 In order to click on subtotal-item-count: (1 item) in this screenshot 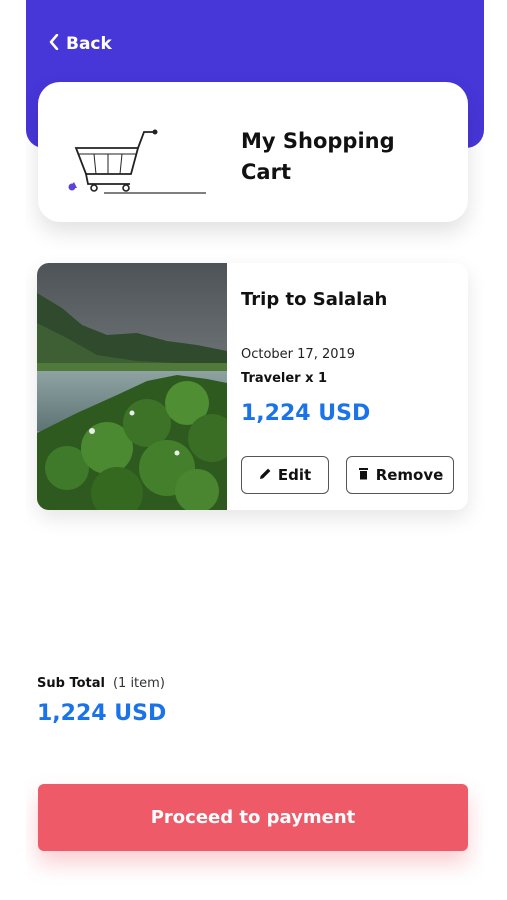, I will do `click(138, 683)`.